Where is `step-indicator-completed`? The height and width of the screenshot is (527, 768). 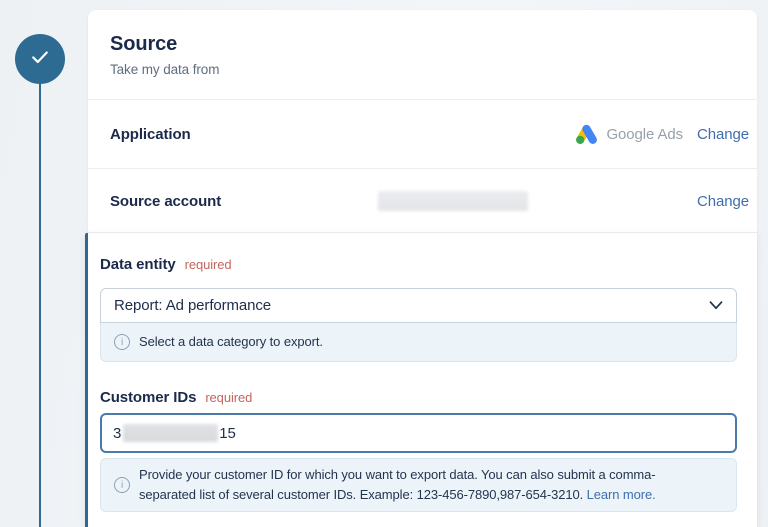
step-indicator-completed is located at coordinates (40, 59).